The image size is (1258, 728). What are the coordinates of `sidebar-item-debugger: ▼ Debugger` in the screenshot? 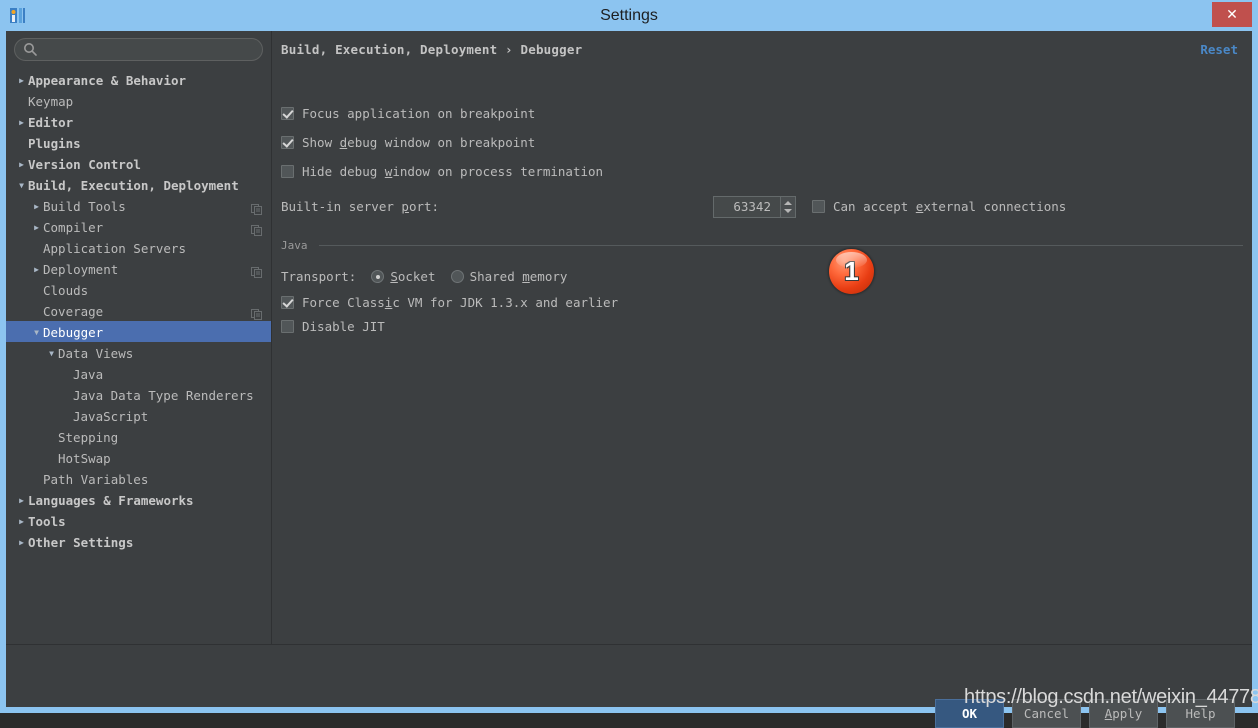 It's located at (138, 331).